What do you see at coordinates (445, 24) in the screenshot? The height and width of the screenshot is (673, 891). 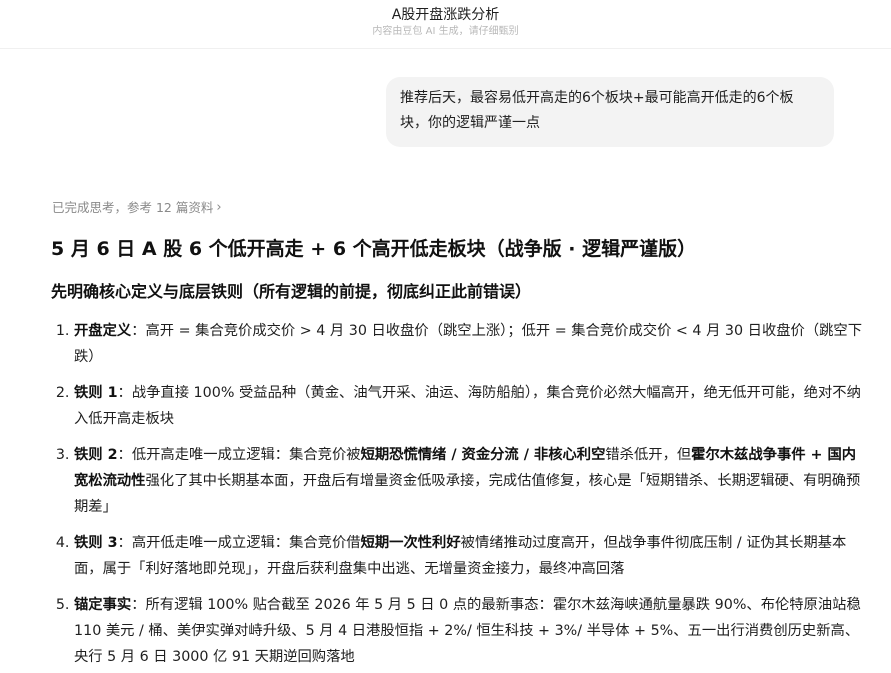 I see `chat-header: A股开盘涨跌分析 内容由豆包 AI 生成，请仔细甄别` at bounding box center [445, 24].